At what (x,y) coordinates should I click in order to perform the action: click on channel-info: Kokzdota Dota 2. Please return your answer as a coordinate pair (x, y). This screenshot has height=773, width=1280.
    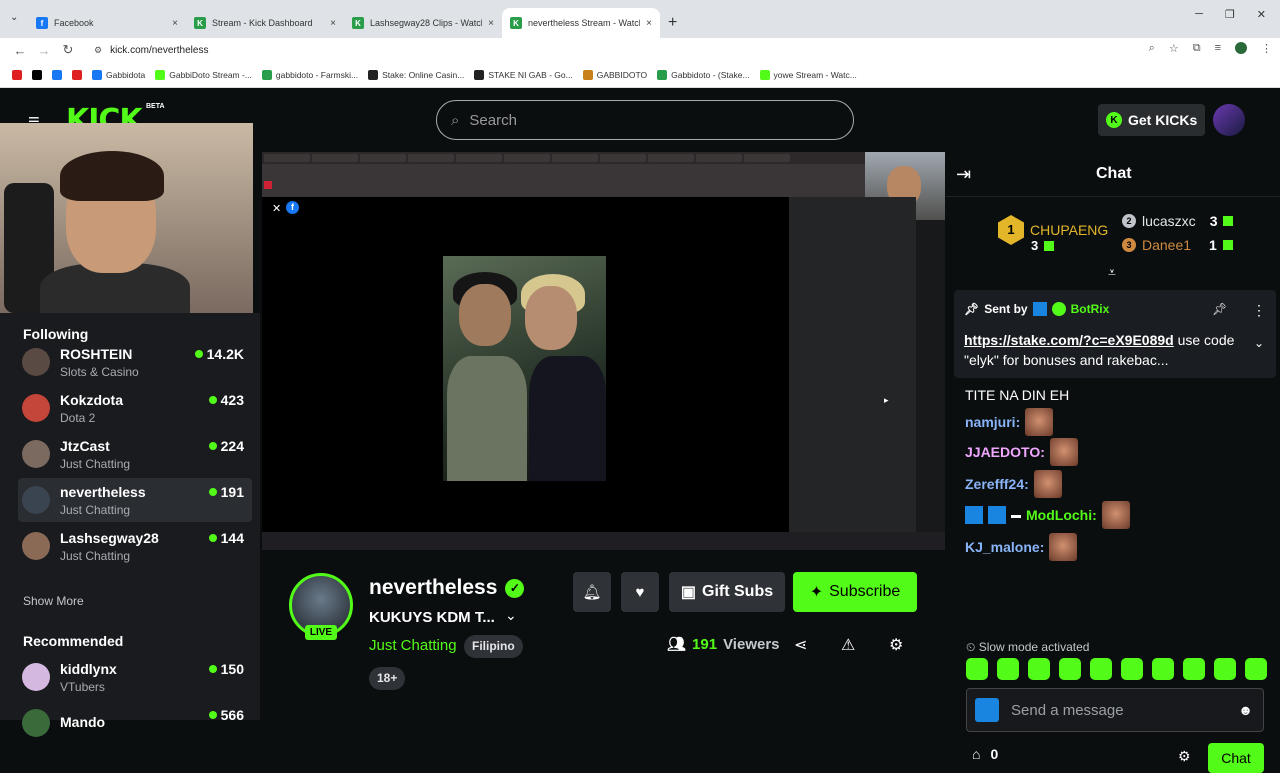
    Looking at the image, I should click on (134, 408).